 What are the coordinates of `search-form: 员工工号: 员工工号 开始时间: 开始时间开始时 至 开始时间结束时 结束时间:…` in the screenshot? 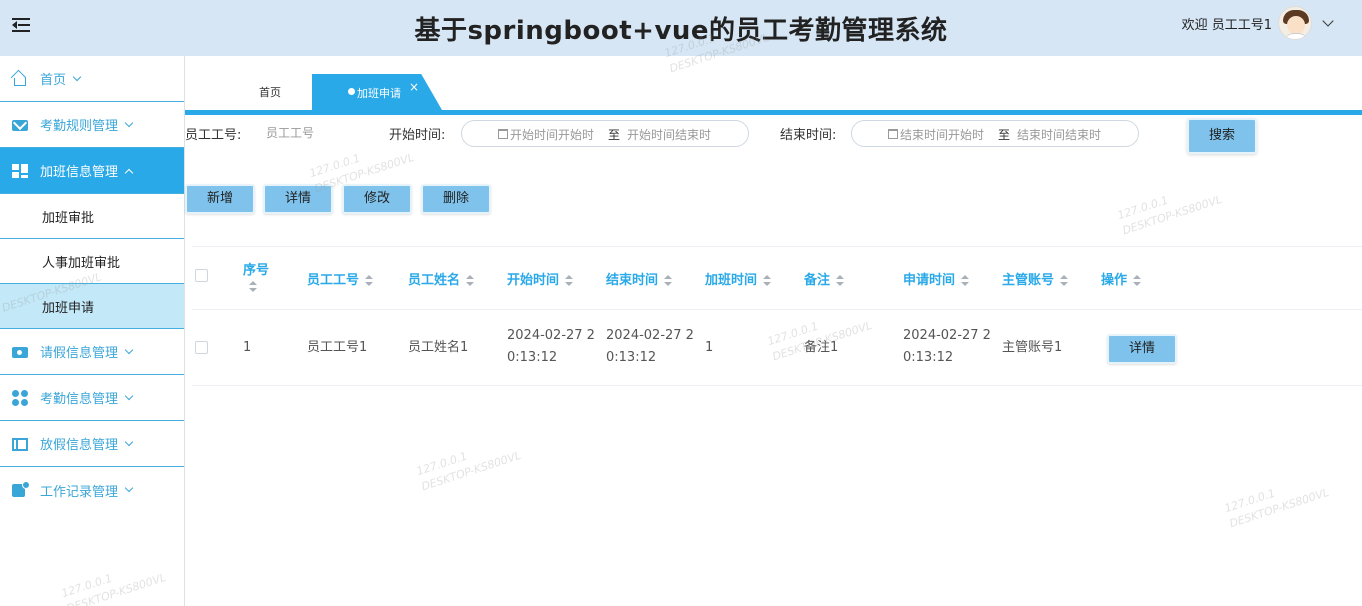 It's located at (773, 138).